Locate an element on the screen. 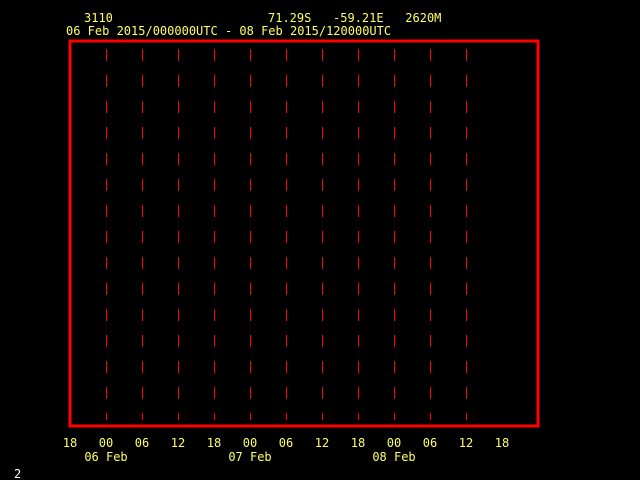 The width and height of the screenshot is (640, 480). location-readout: 71.29S -59.21E 2620M is located at coordinates (354, 18).